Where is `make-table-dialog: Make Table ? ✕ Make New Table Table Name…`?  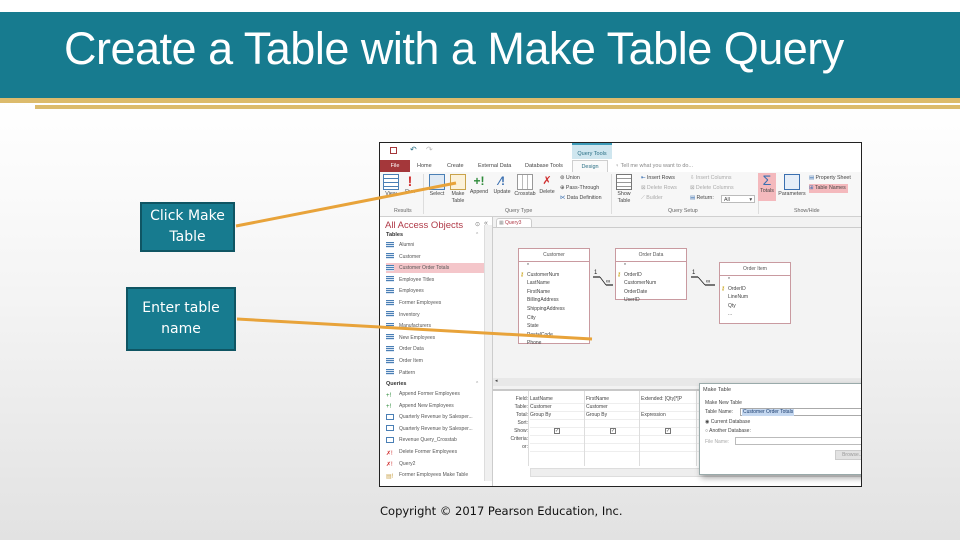
make-table-dialog: Make Table ? ✕ Make New Table Table Name… is located at coordinates (780, 429).